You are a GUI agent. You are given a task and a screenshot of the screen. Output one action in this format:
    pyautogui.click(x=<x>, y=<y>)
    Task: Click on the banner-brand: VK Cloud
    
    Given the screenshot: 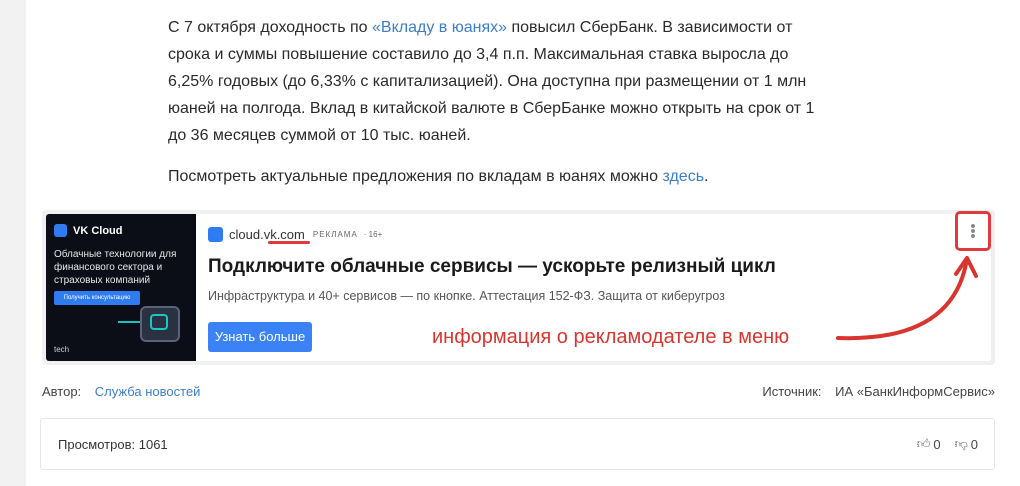 What is the action you would take?
    pyautogui.click(x=98, y=230)
    